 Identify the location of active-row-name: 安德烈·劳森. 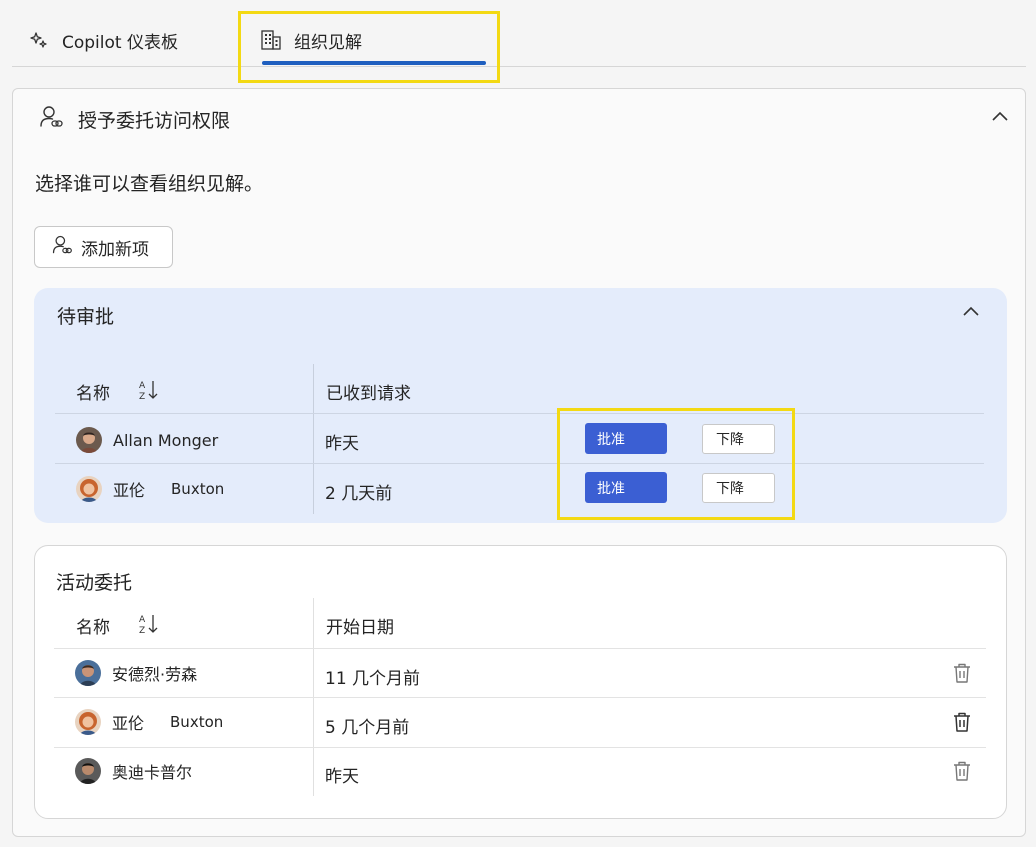
(136, 673).